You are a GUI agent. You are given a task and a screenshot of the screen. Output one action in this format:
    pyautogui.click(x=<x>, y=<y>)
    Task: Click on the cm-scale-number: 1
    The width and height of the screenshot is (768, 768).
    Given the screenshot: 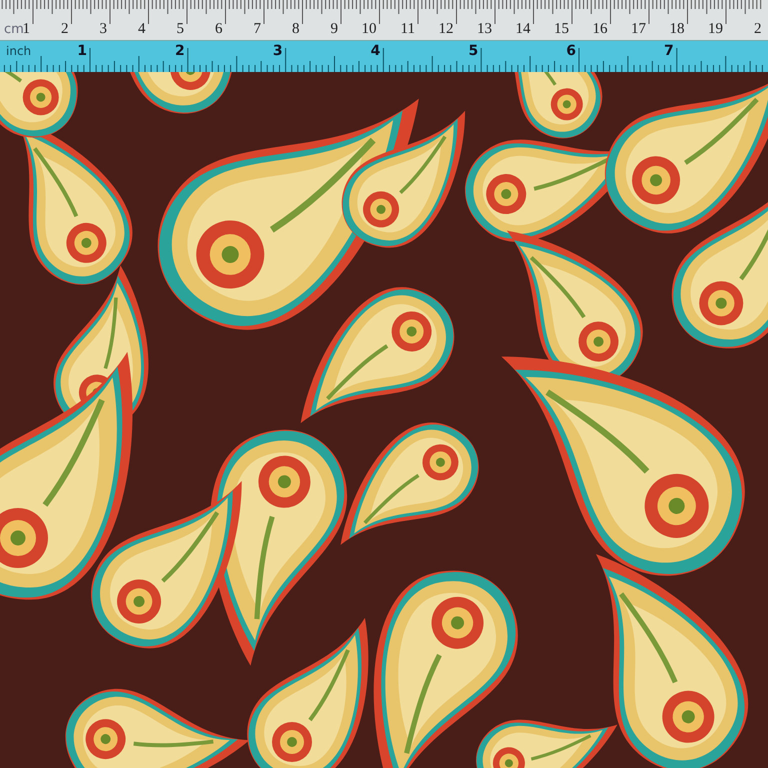 What is the action you would take?
    pyautogui.click(x=26, y=29)
    